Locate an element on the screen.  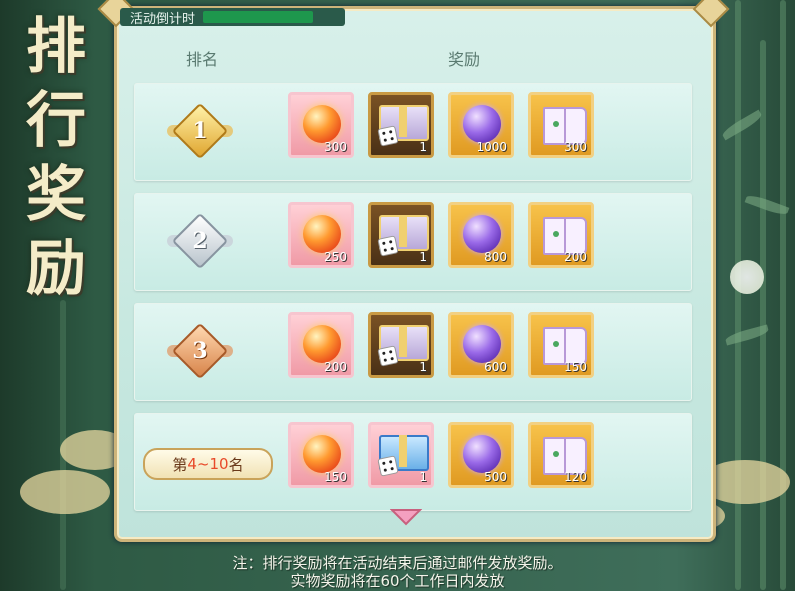
reward-crystal-item: 1000 is located at coordinates (481, 125).